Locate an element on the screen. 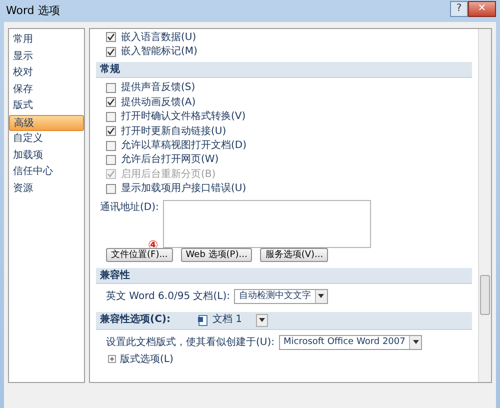 This screenshot has width=500, height=408. sidebar-item: 保存 is located at coordinates (46, 90).